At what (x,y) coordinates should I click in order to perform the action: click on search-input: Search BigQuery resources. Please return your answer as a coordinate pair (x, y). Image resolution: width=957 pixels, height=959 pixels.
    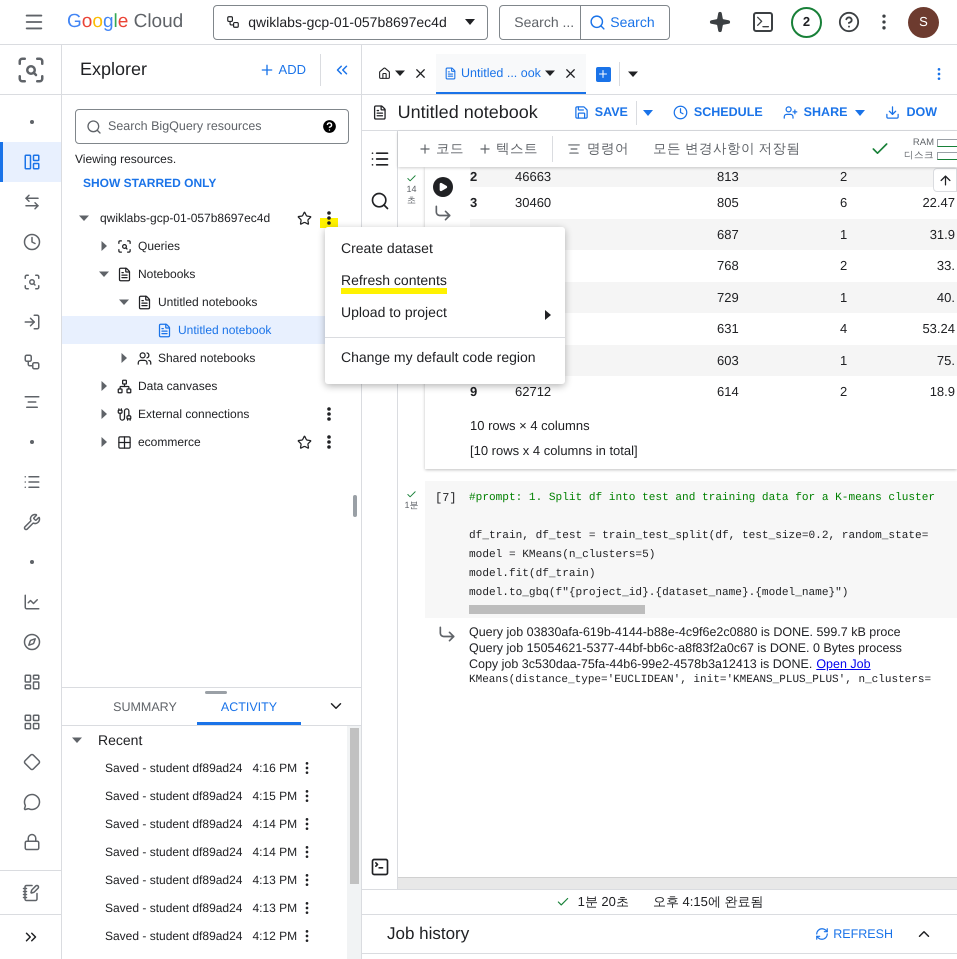
    Looking at the image, I should click on (211, 126).